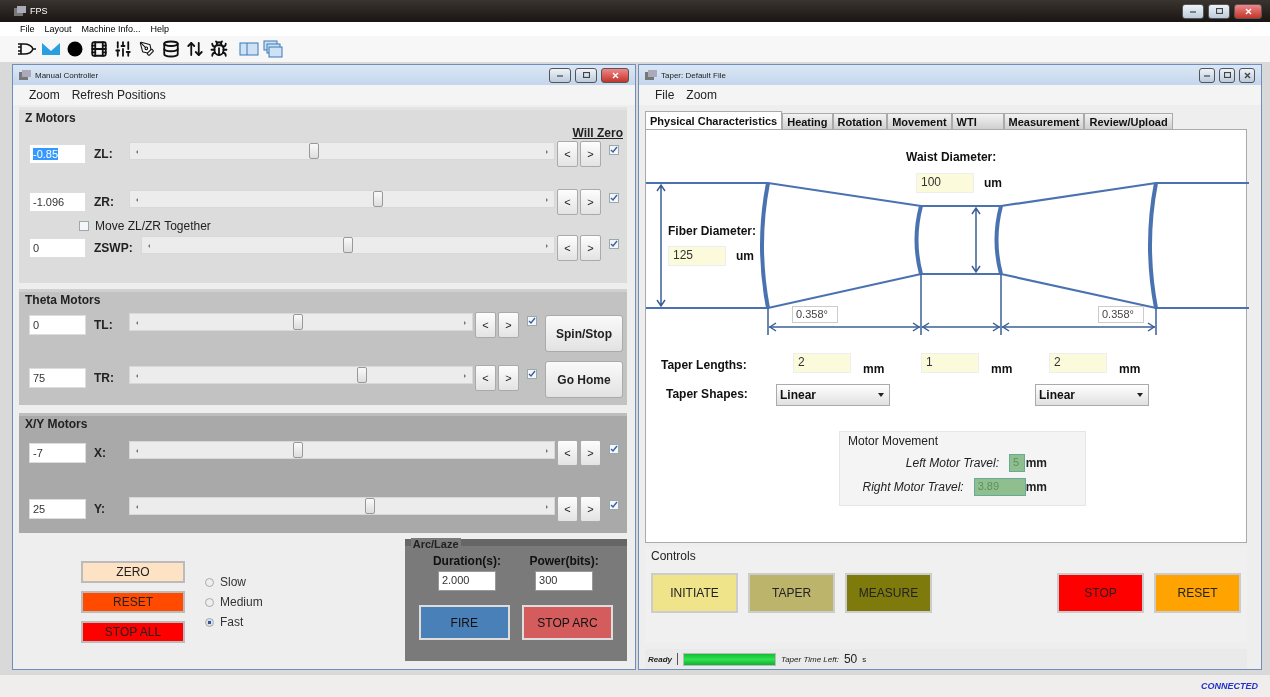 The image size is (1270, 697). I want to click on menu-item: Layout, so click(58, 29).